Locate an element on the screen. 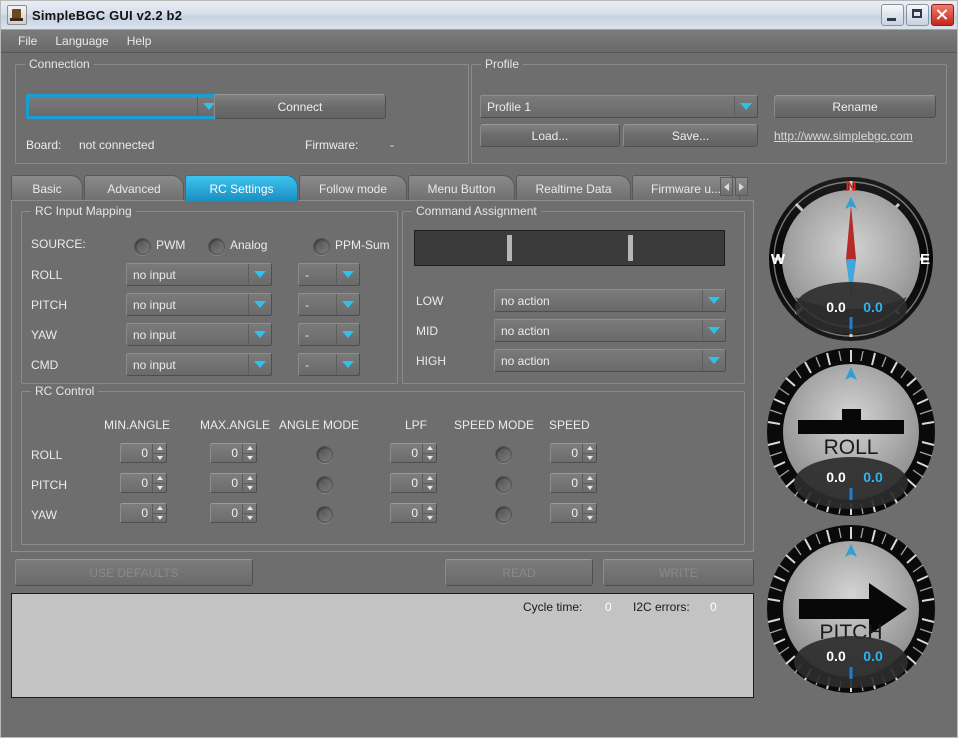 The image size is (958, 738). lpf-spinner-roll: 0 is located at coordinates (413, 453).